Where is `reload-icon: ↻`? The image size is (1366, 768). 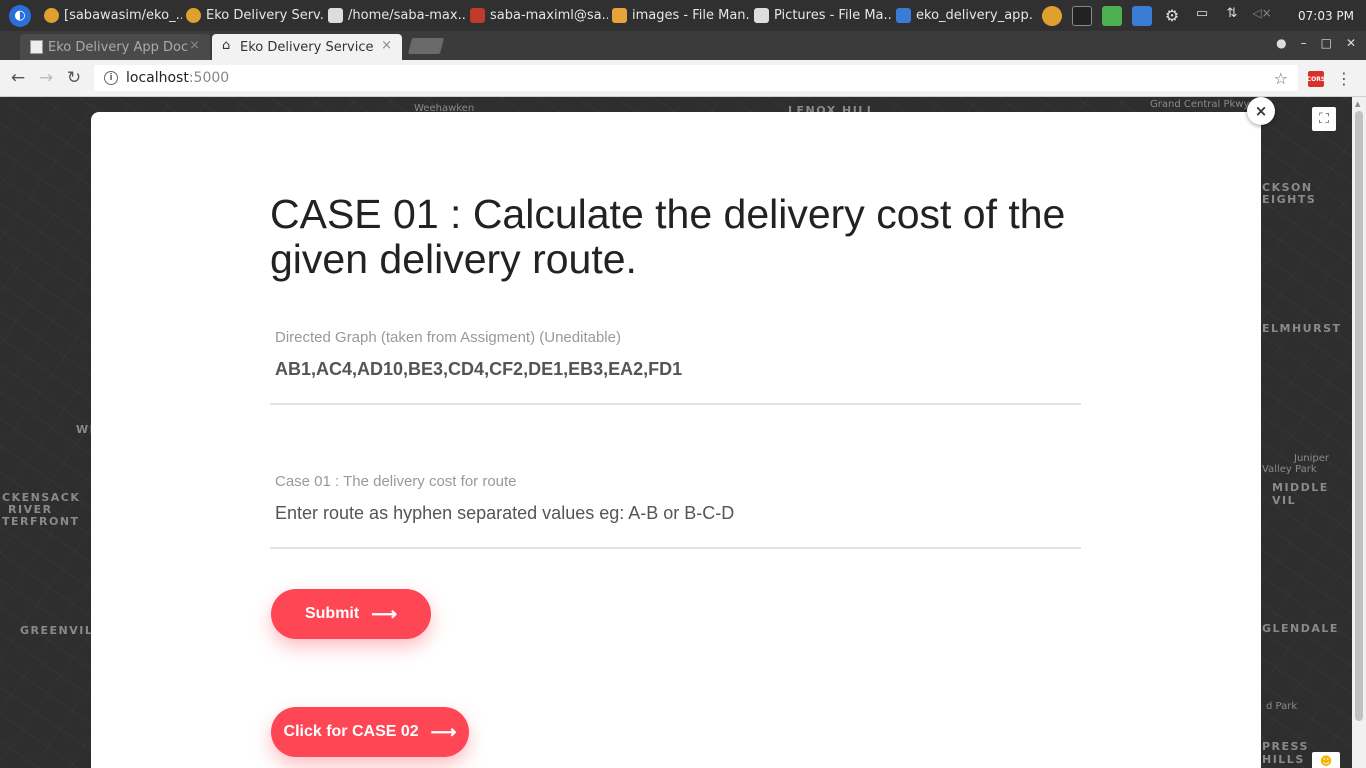
reload-icon: ↻ is located at coordinates (74, 78).